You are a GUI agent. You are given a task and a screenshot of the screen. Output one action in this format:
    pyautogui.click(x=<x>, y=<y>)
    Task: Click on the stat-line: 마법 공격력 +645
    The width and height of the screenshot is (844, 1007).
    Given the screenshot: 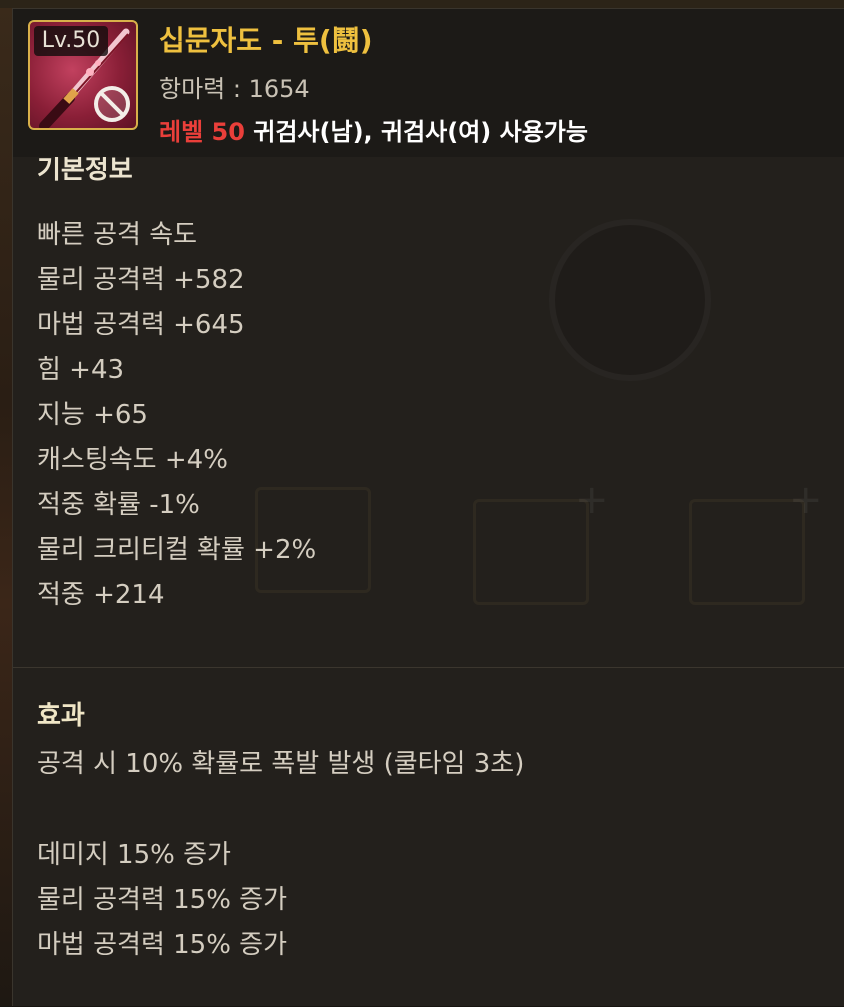 What is the action you would take?
    pyautogui.click(x=141, y=325)
    